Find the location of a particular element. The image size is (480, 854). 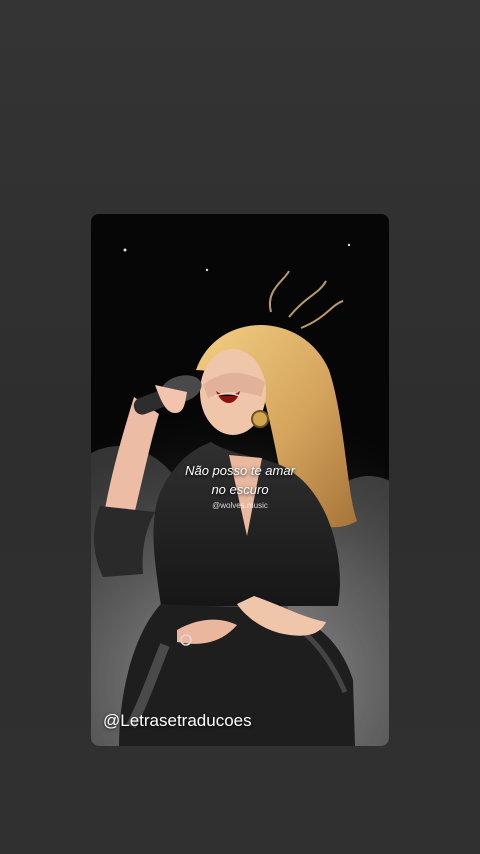

watermark: @wolves.music is located at coordinates (240, 505).